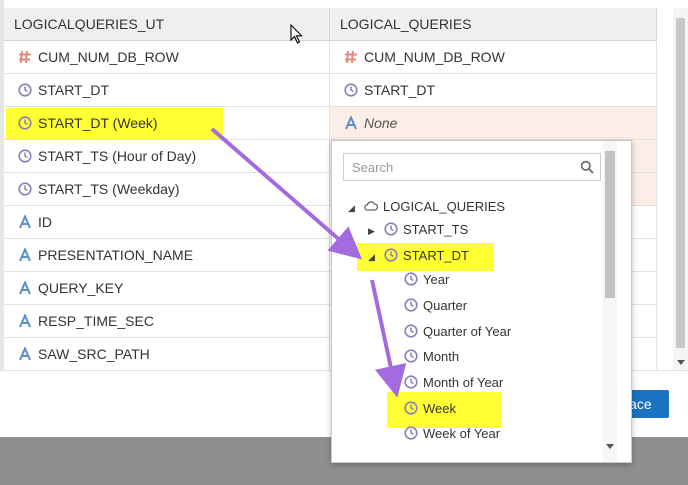 The width and height of the screenshot is (688, 485). What do you see at coordinates (81, 288) in the screenshot?
I see `cell-label: QUERY_KEY` at bounding box center [81, 288].